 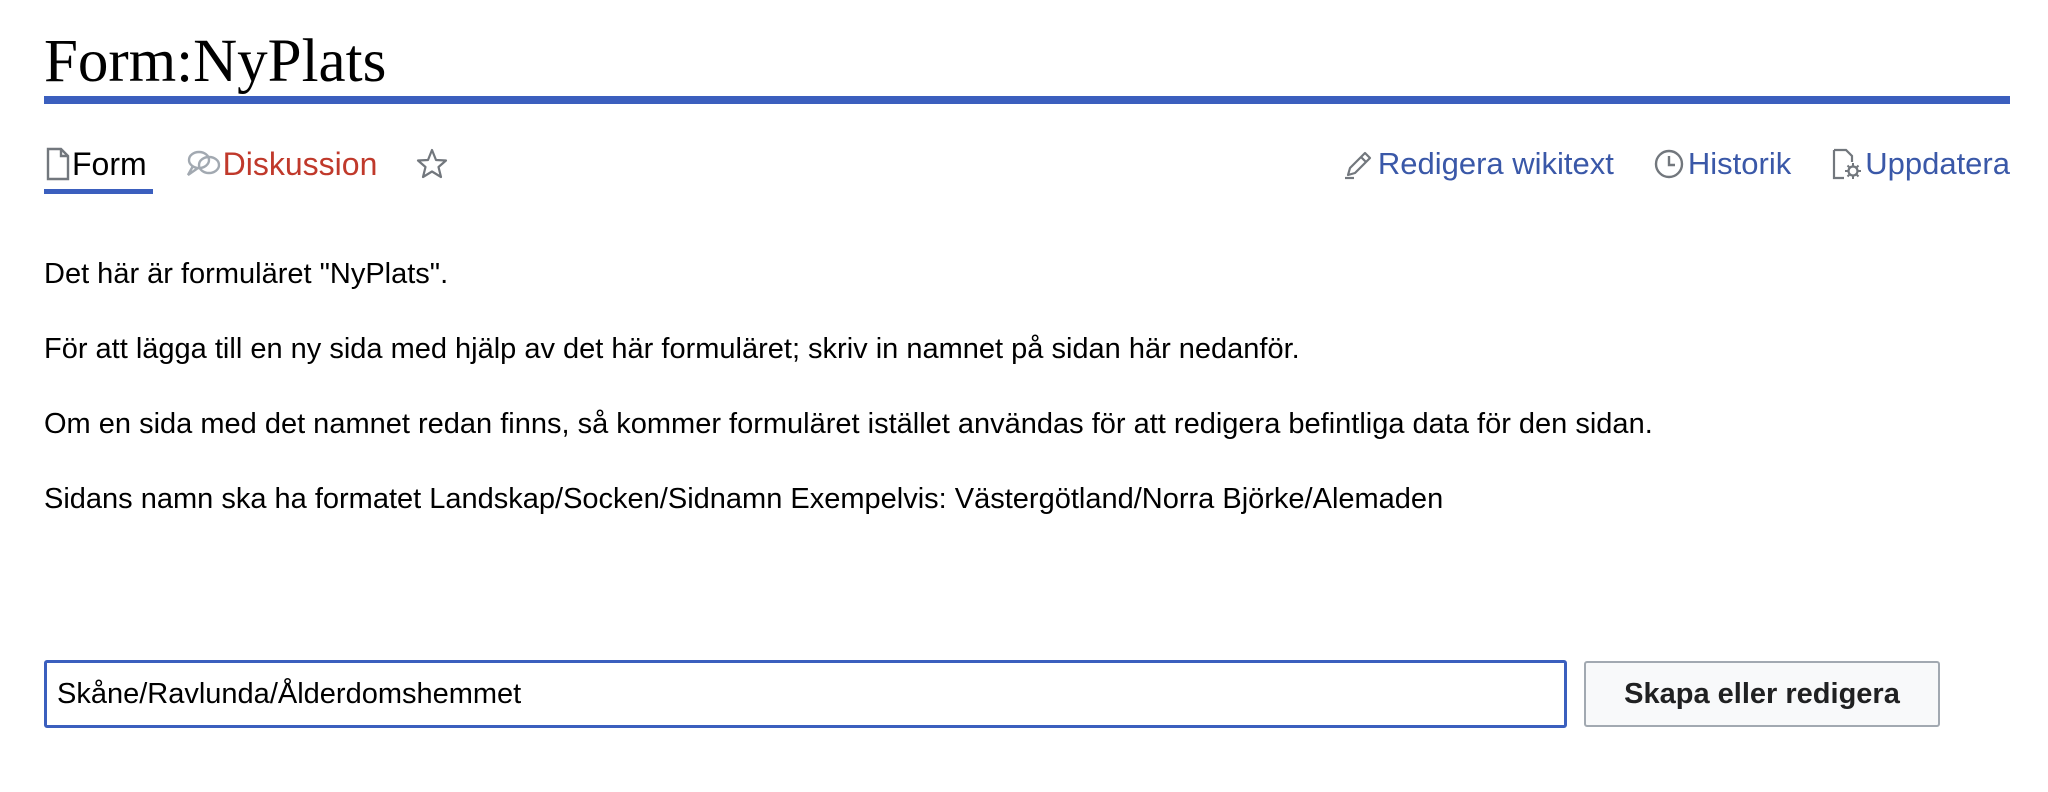 What do you see at coordinates (109, 163) in the screenshot?
I see `tab-form-label: Form` at bounding box center [109, 163].